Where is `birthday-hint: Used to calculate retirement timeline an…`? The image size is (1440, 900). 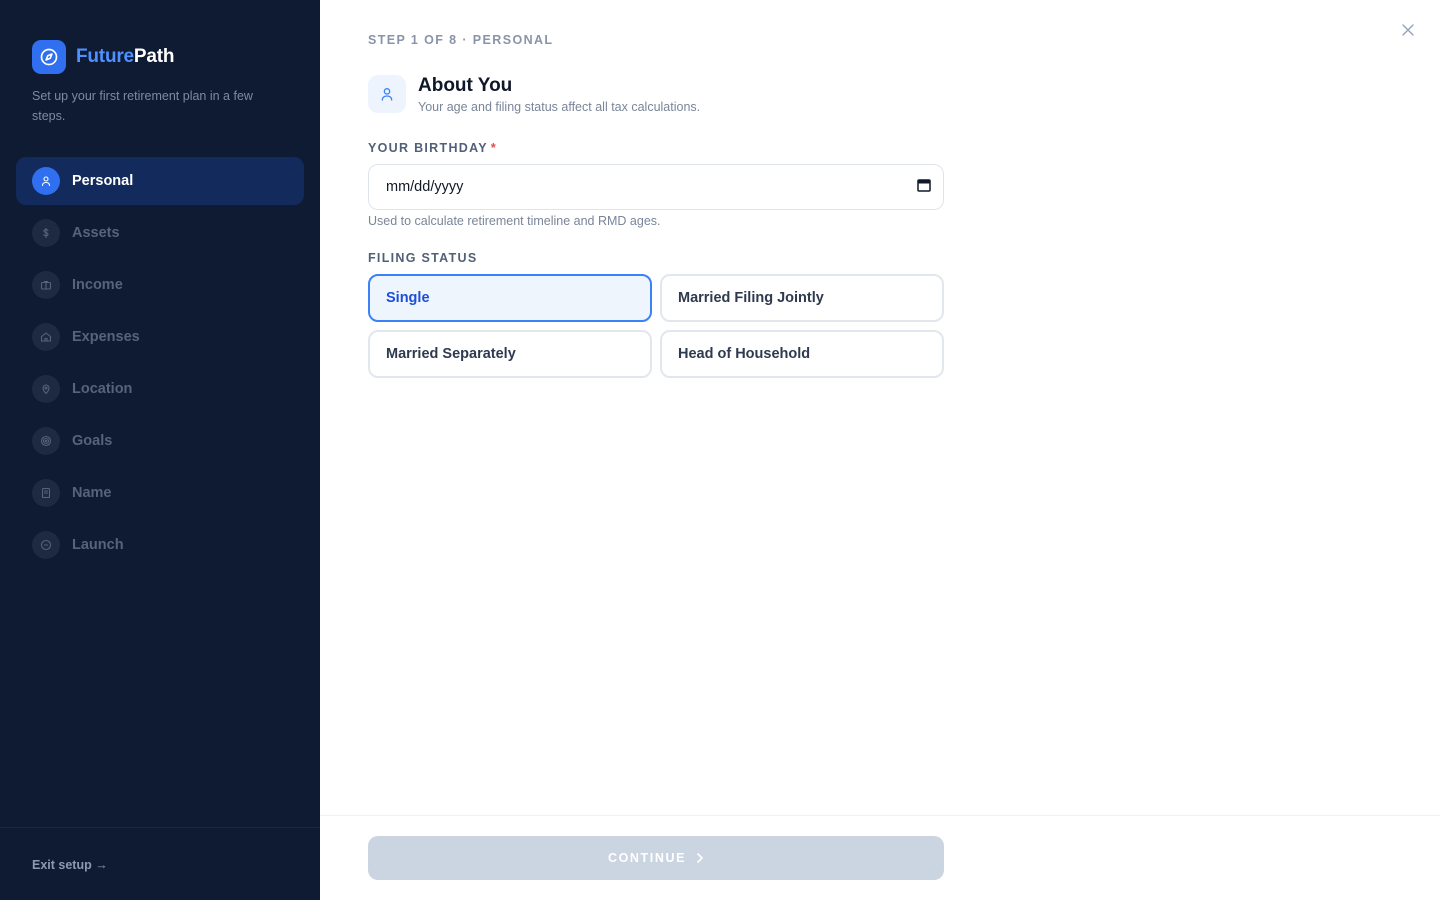
birthday-hint: Used to calculate retirement timeline an… is located at coordinates (514, 221).